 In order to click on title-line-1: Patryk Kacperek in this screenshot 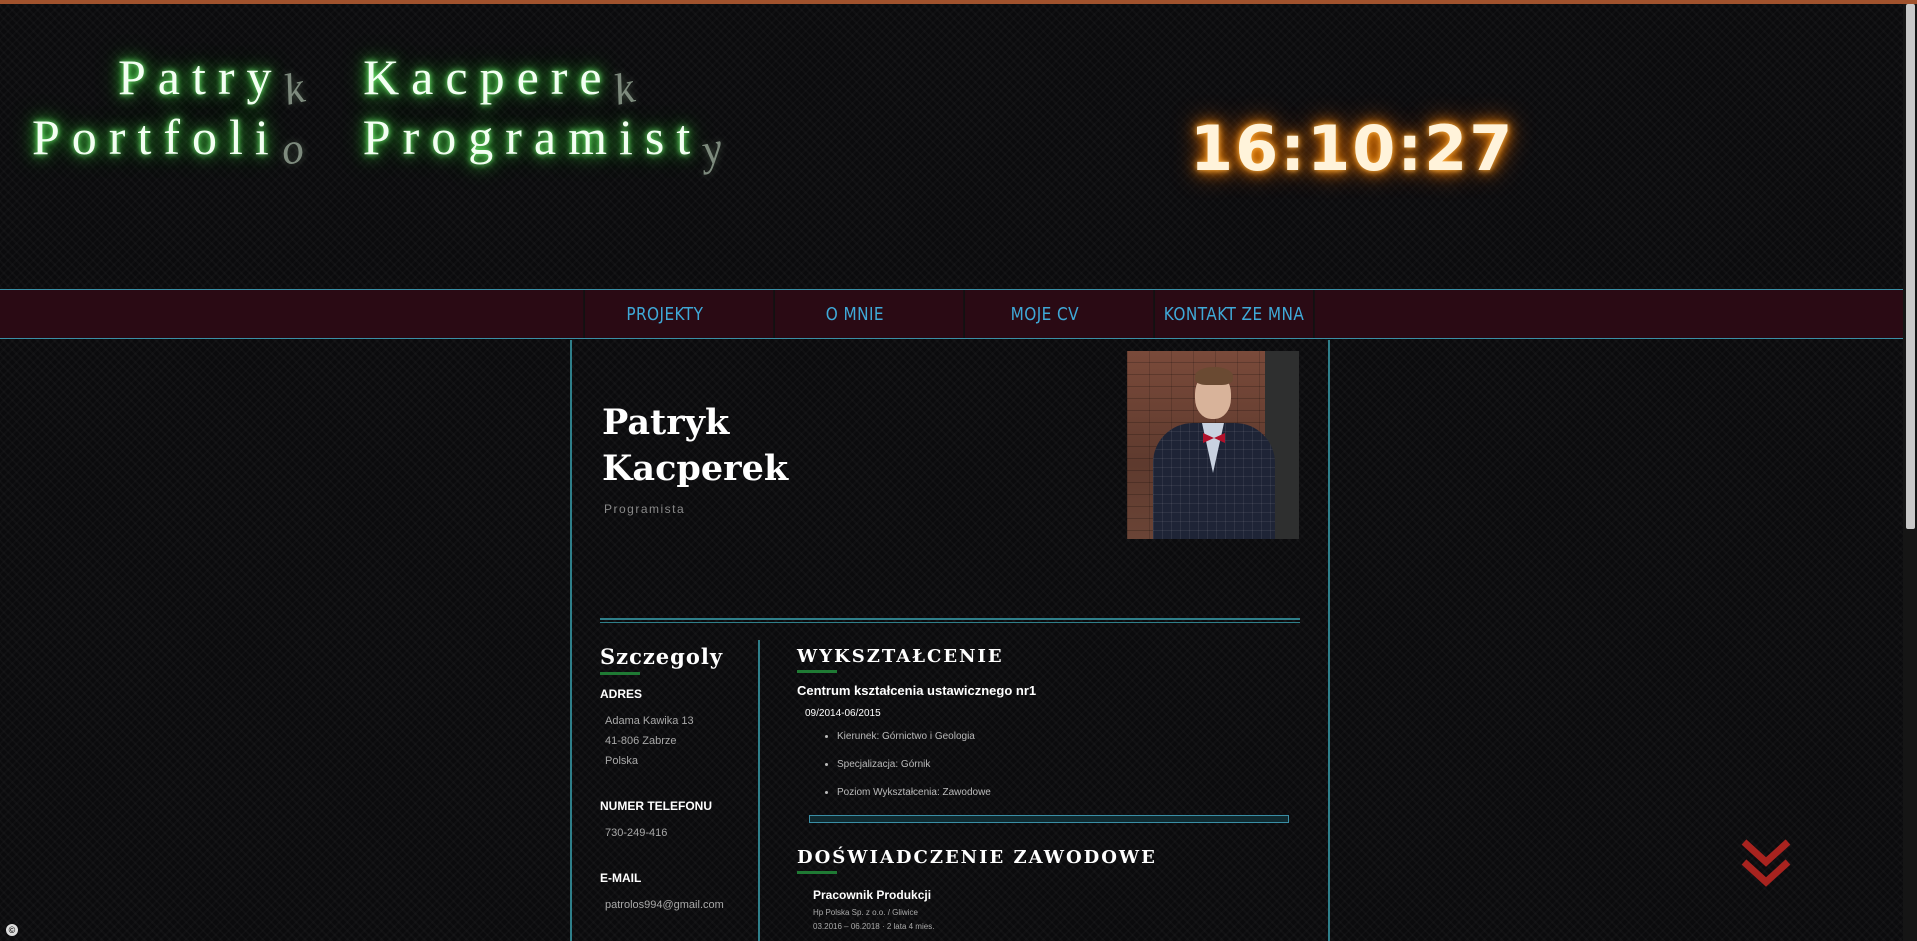, I will do `click(384, 81)`.